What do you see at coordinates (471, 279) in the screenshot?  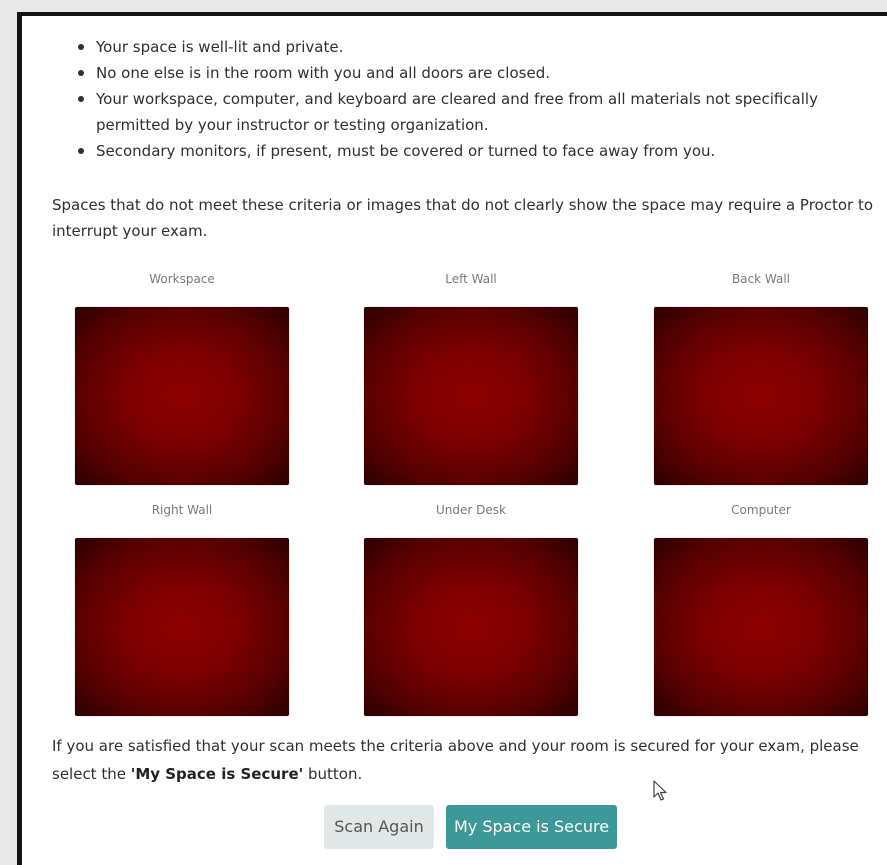 I see `scan-label-left-wall: Left Wall` at bounding box center [471, 279].